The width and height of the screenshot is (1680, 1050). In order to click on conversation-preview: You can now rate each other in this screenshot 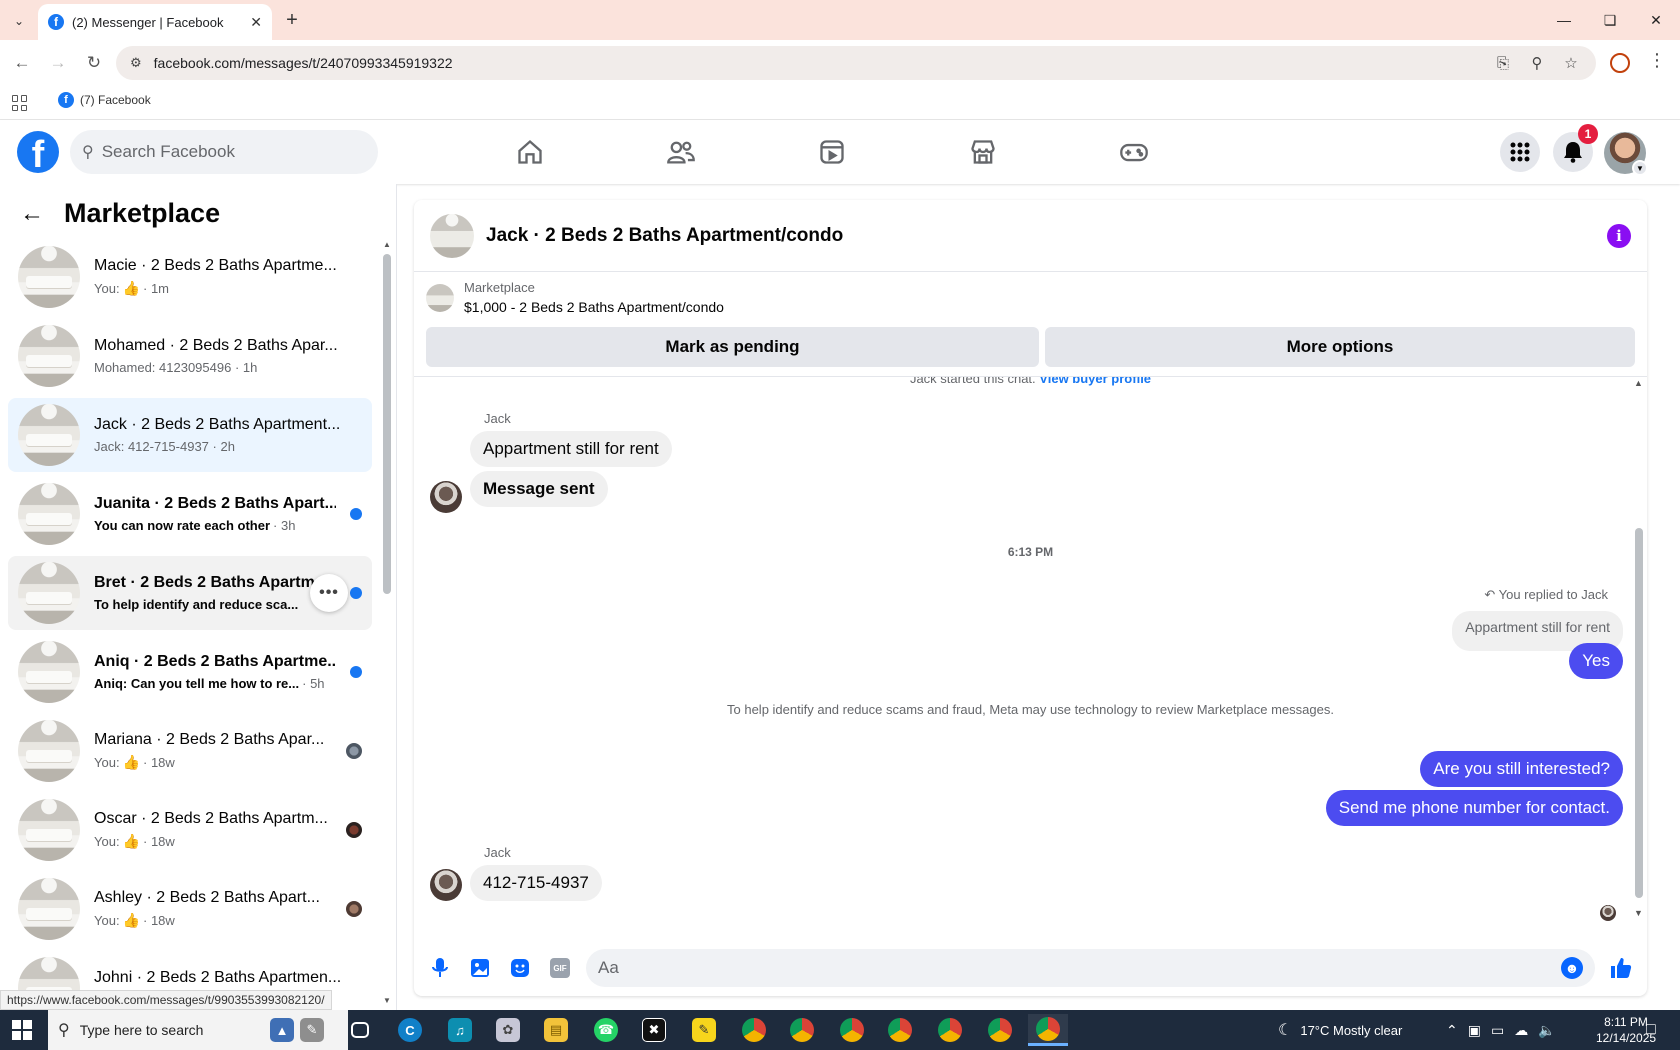, I will do `click(182, 525)`.